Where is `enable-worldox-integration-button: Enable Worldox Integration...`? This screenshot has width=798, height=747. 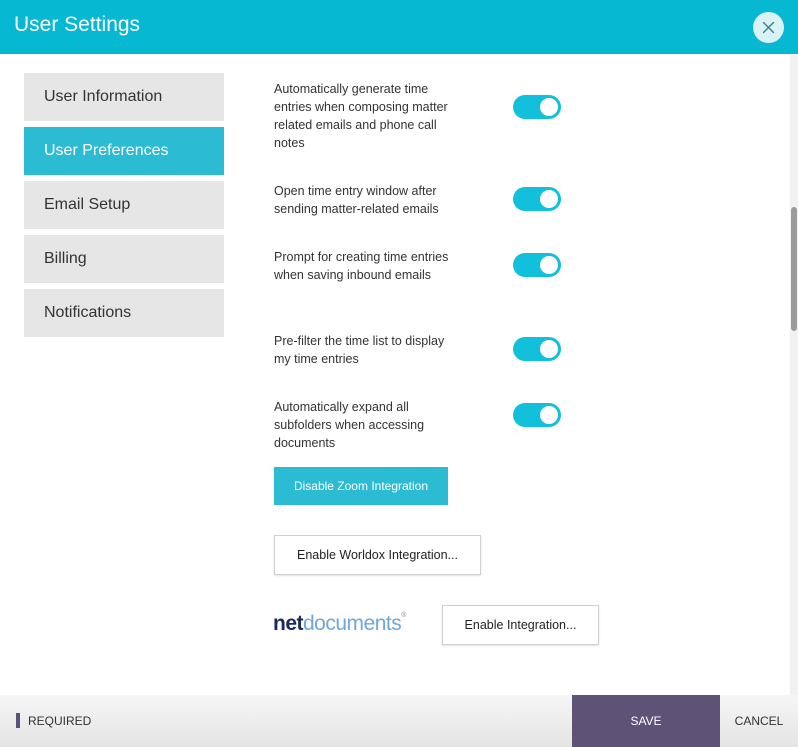 enable-worldox-integration-button: Enable Worldox Integration... is located at coordinates (377, 555).